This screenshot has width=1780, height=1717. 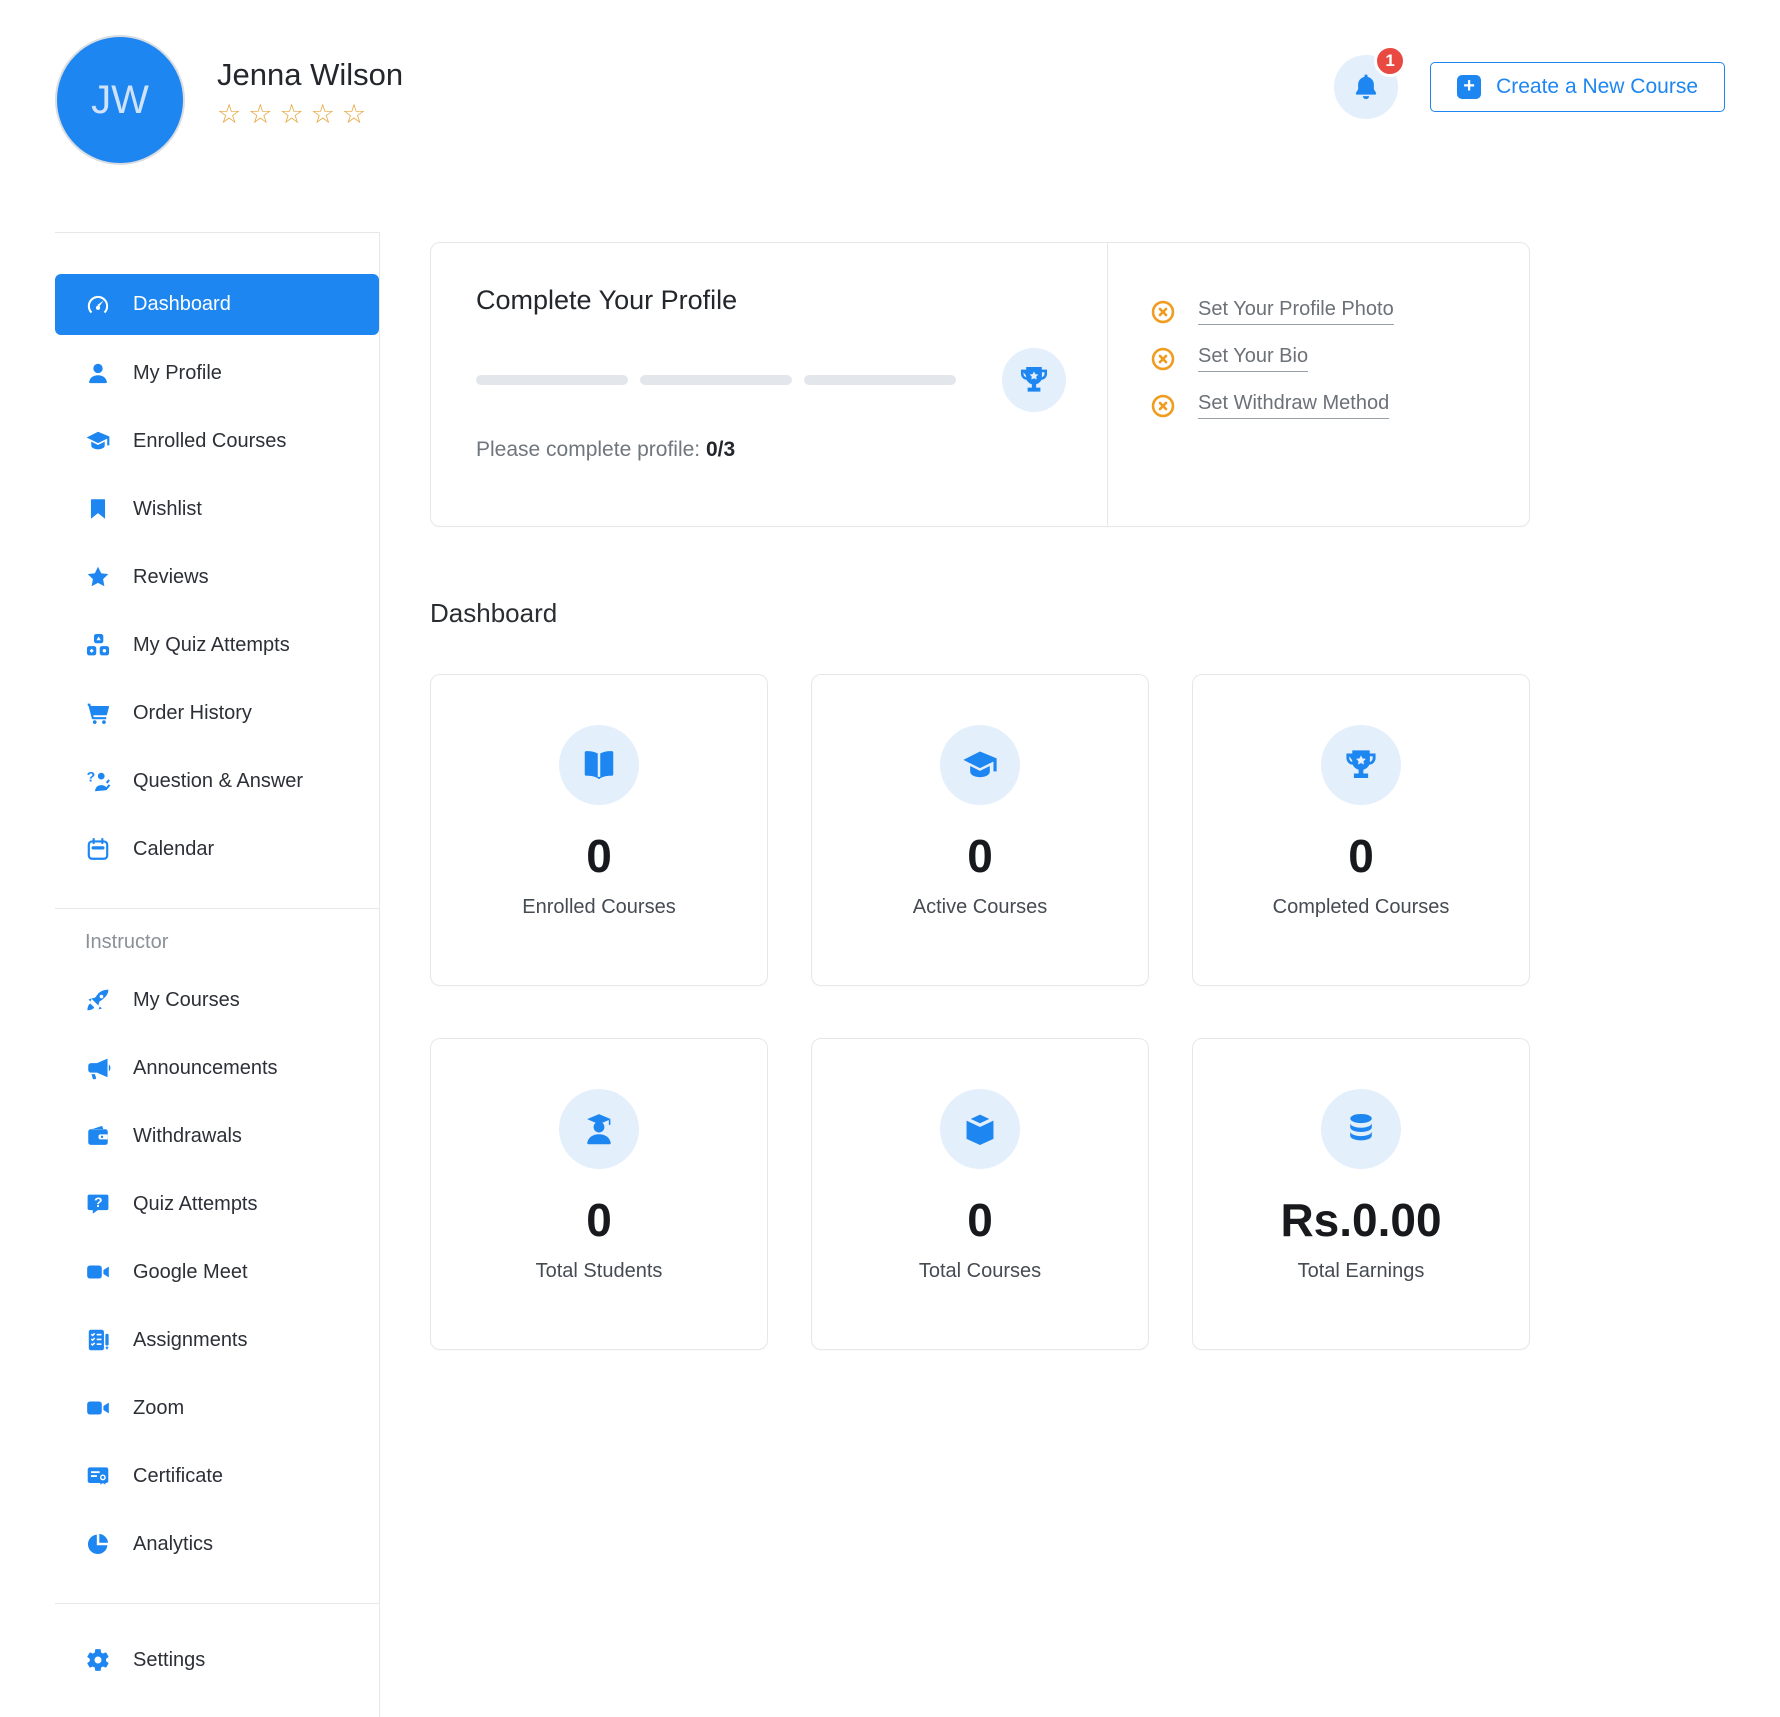 I want to click on sidebar-item-calendar: Calendar, so click(x=217, y=849).